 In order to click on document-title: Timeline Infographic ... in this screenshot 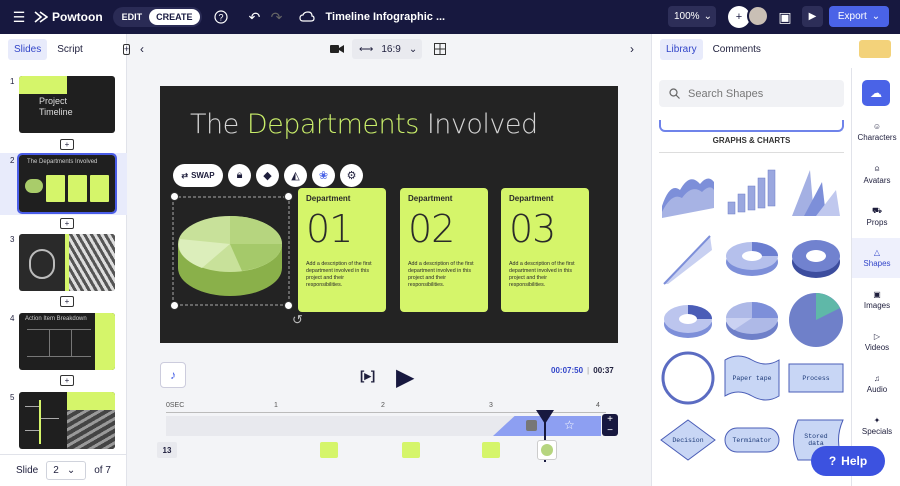, I will do `click(386, 17)`.